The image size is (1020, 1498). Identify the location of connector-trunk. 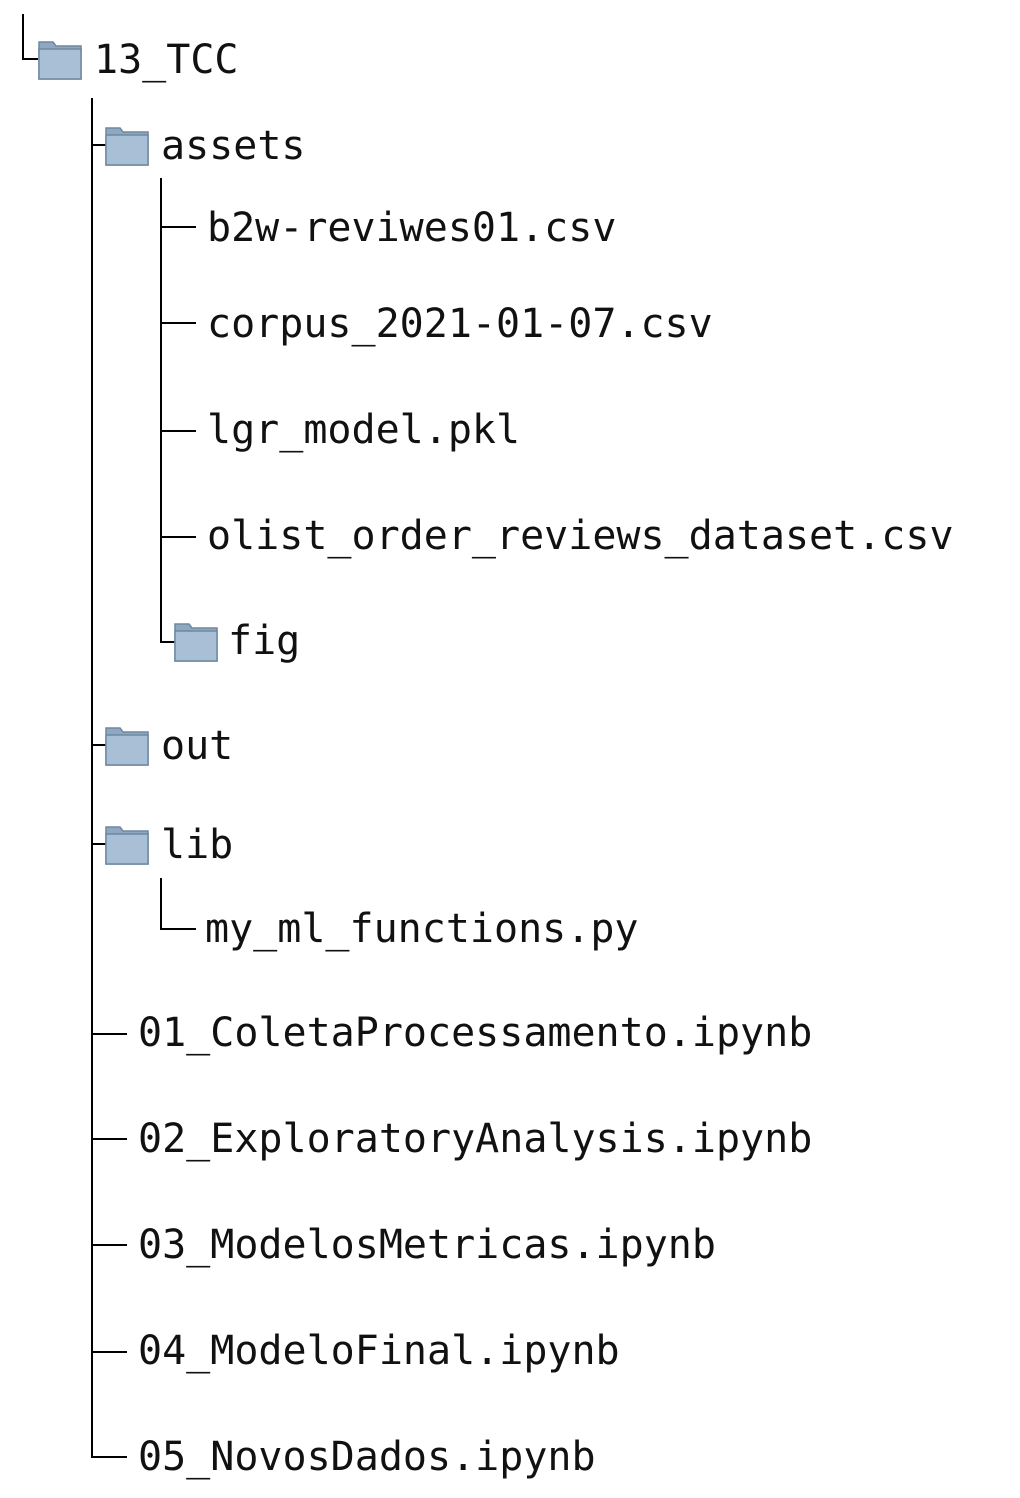
(92, 778).